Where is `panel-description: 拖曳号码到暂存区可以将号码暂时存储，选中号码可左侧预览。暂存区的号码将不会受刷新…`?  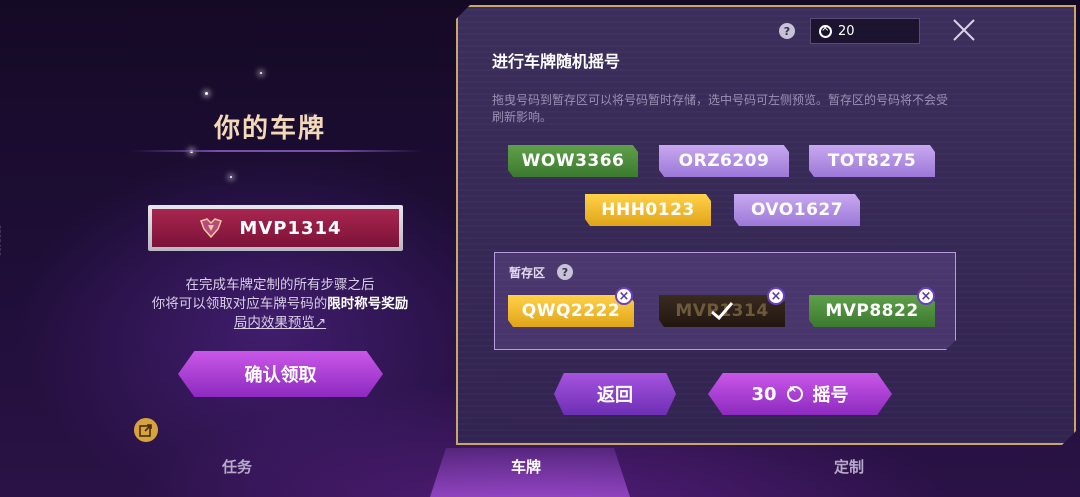
panel-description: 拖曳号码到暂存区可以将号码暂时存储，选中号码可左侧预览。暂存区的号码将不会受刷新… is located at coordinates (720, 108).